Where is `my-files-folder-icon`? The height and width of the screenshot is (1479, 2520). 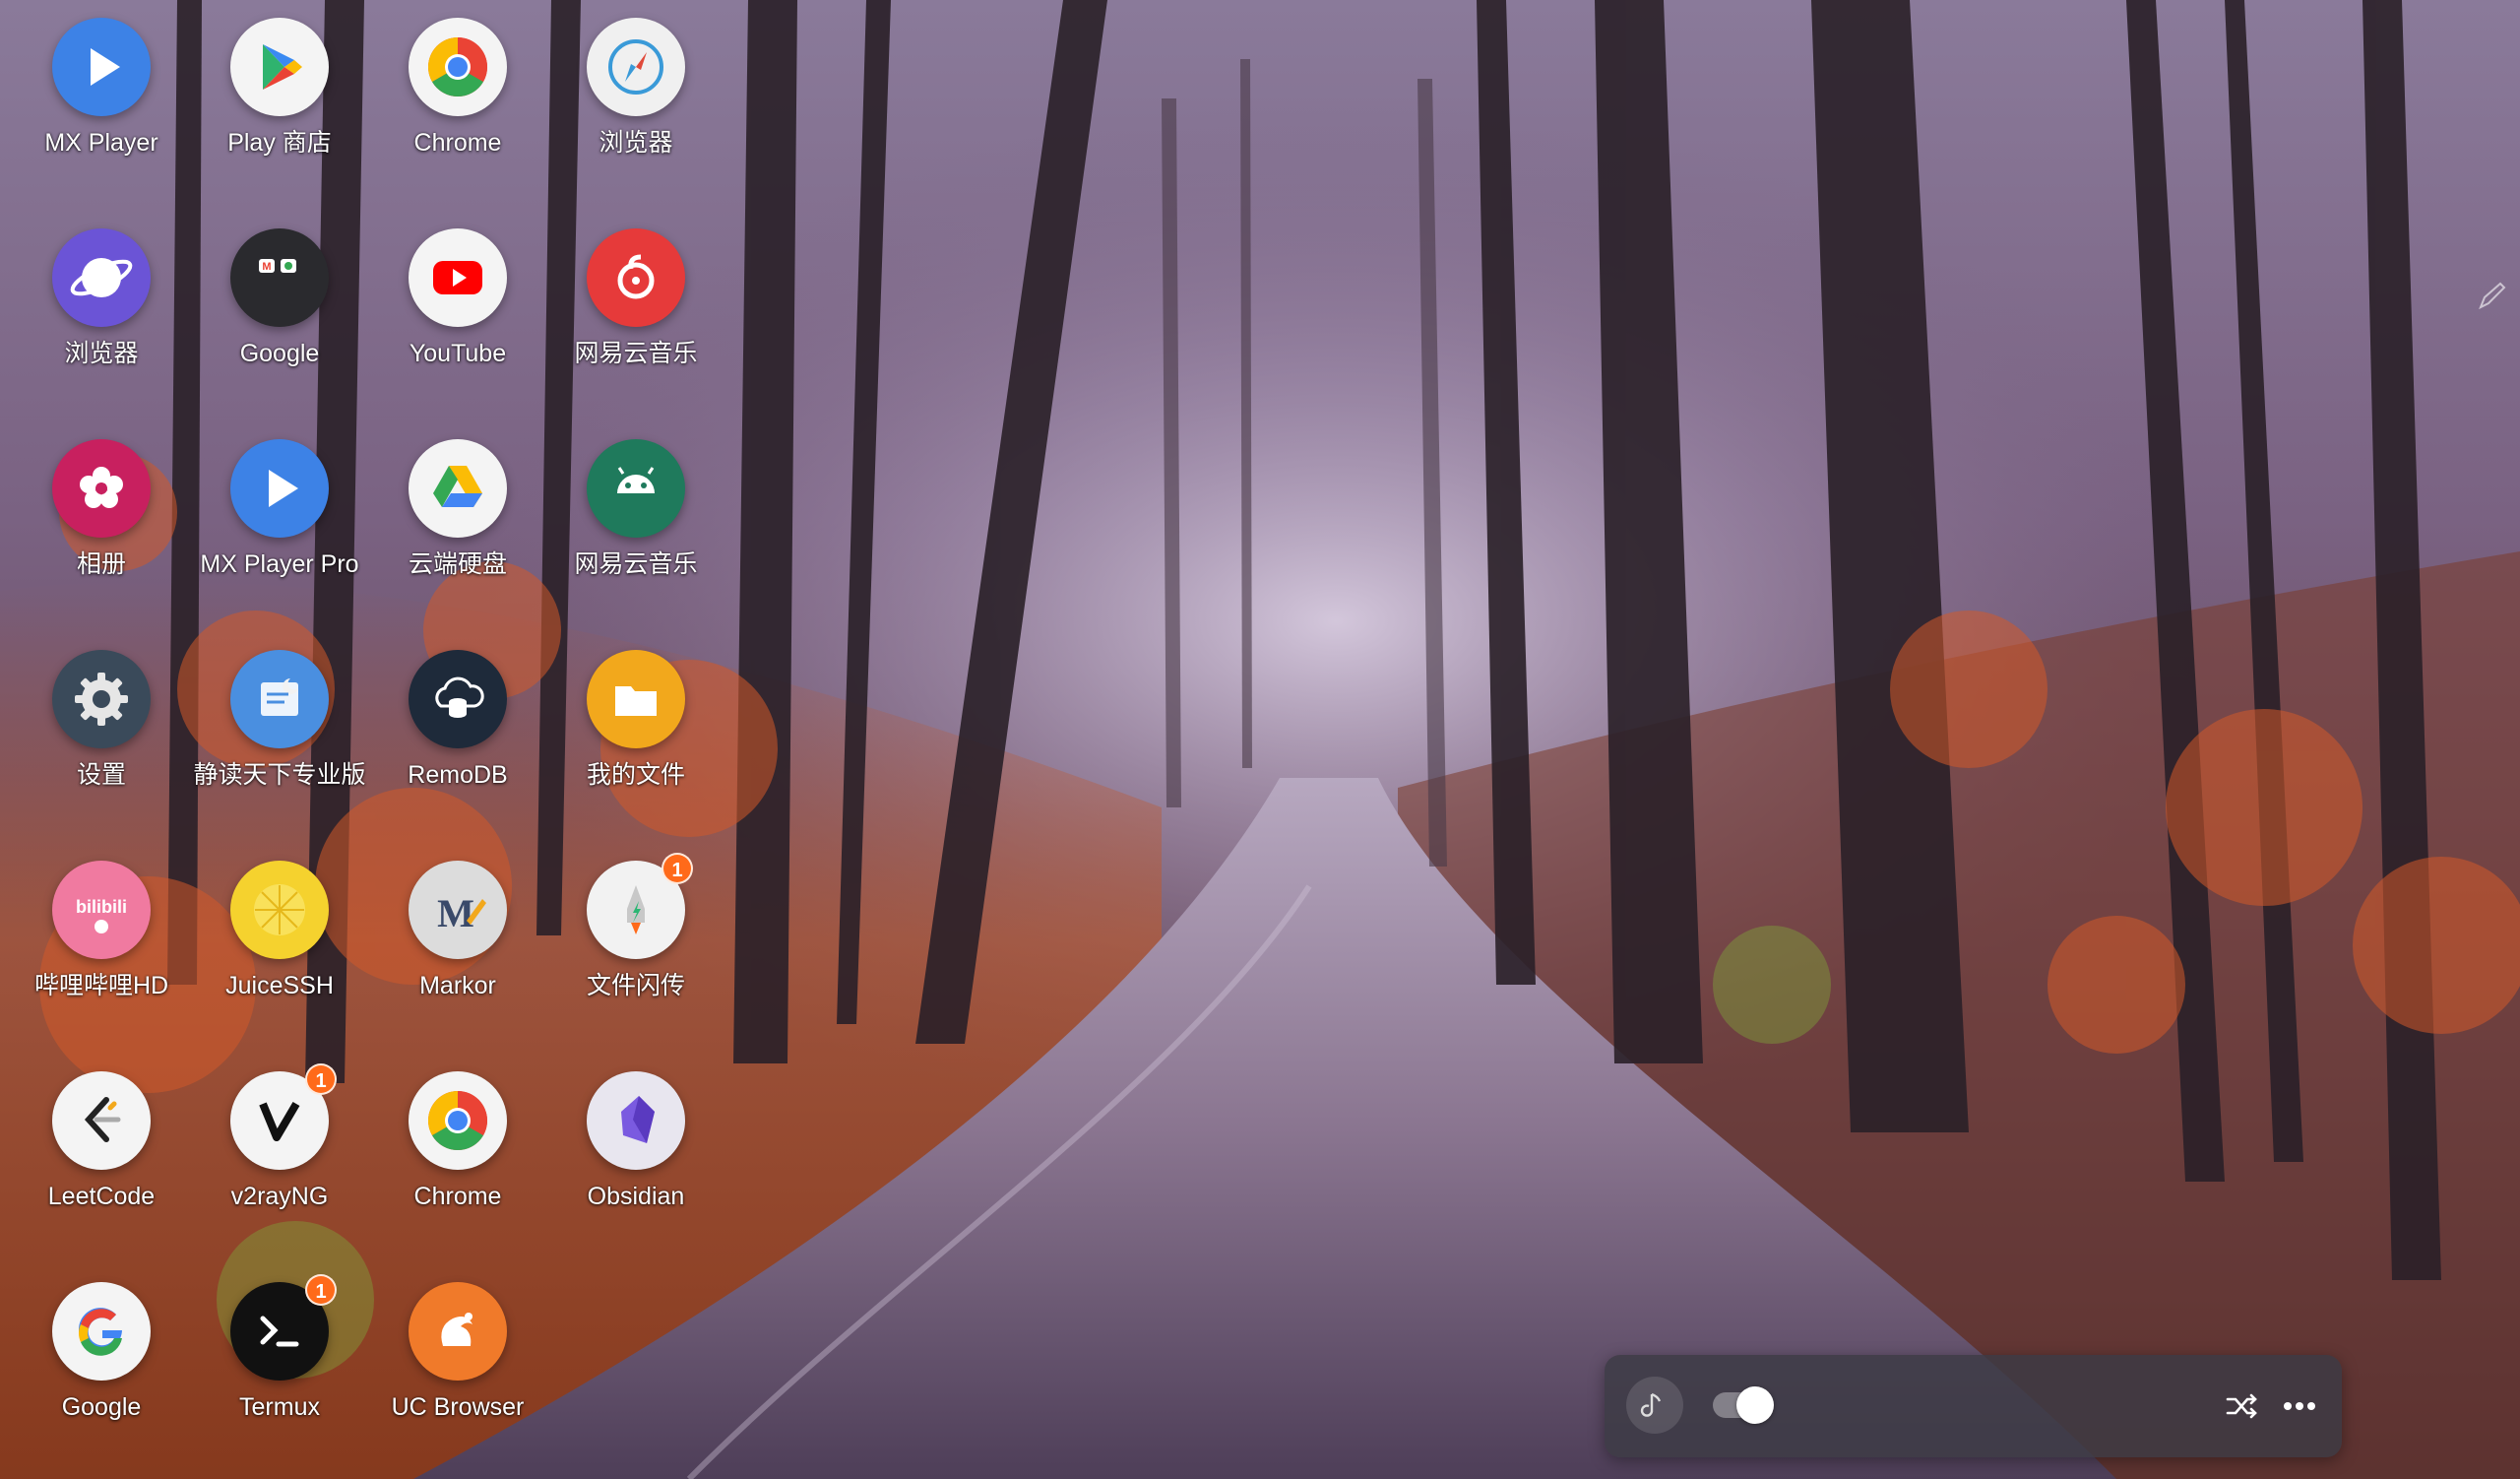 my-files-folder-icon is located at coordinates (636, 699).